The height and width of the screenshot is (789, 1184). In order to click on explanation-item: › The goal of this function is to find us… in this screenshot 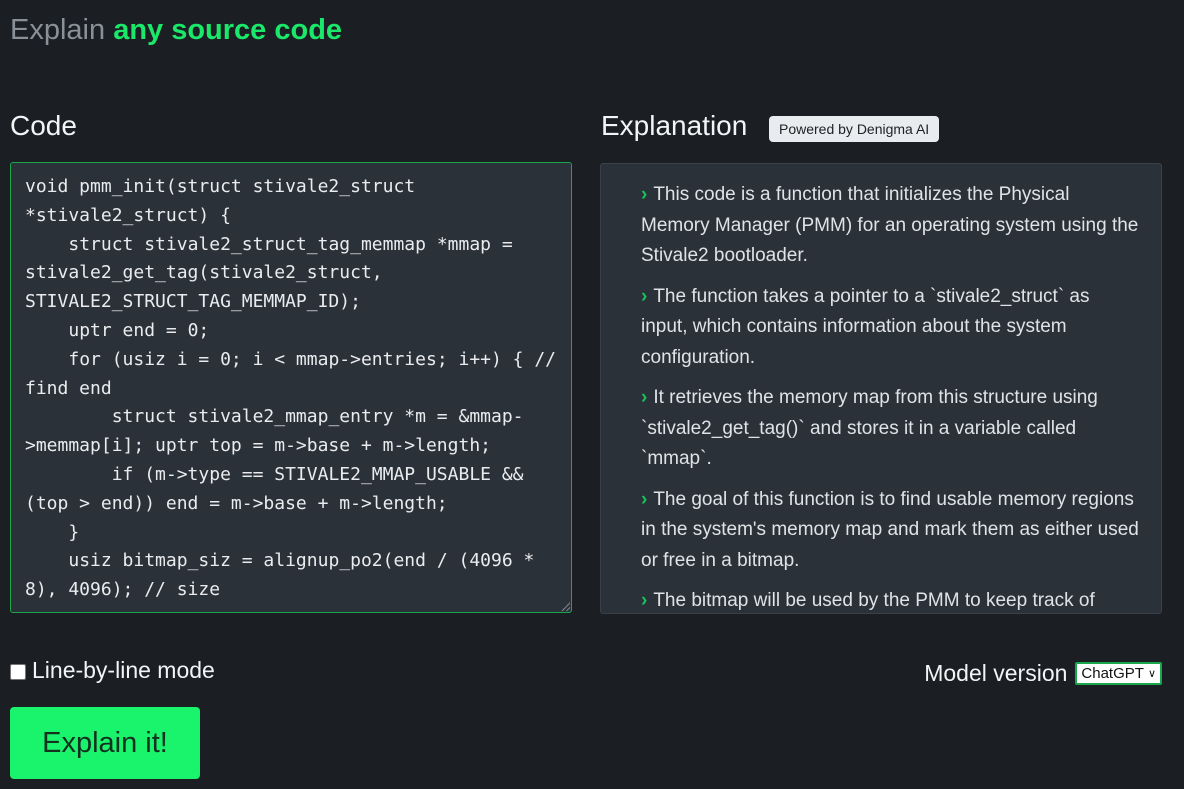, I will do `click(891, 531)`.